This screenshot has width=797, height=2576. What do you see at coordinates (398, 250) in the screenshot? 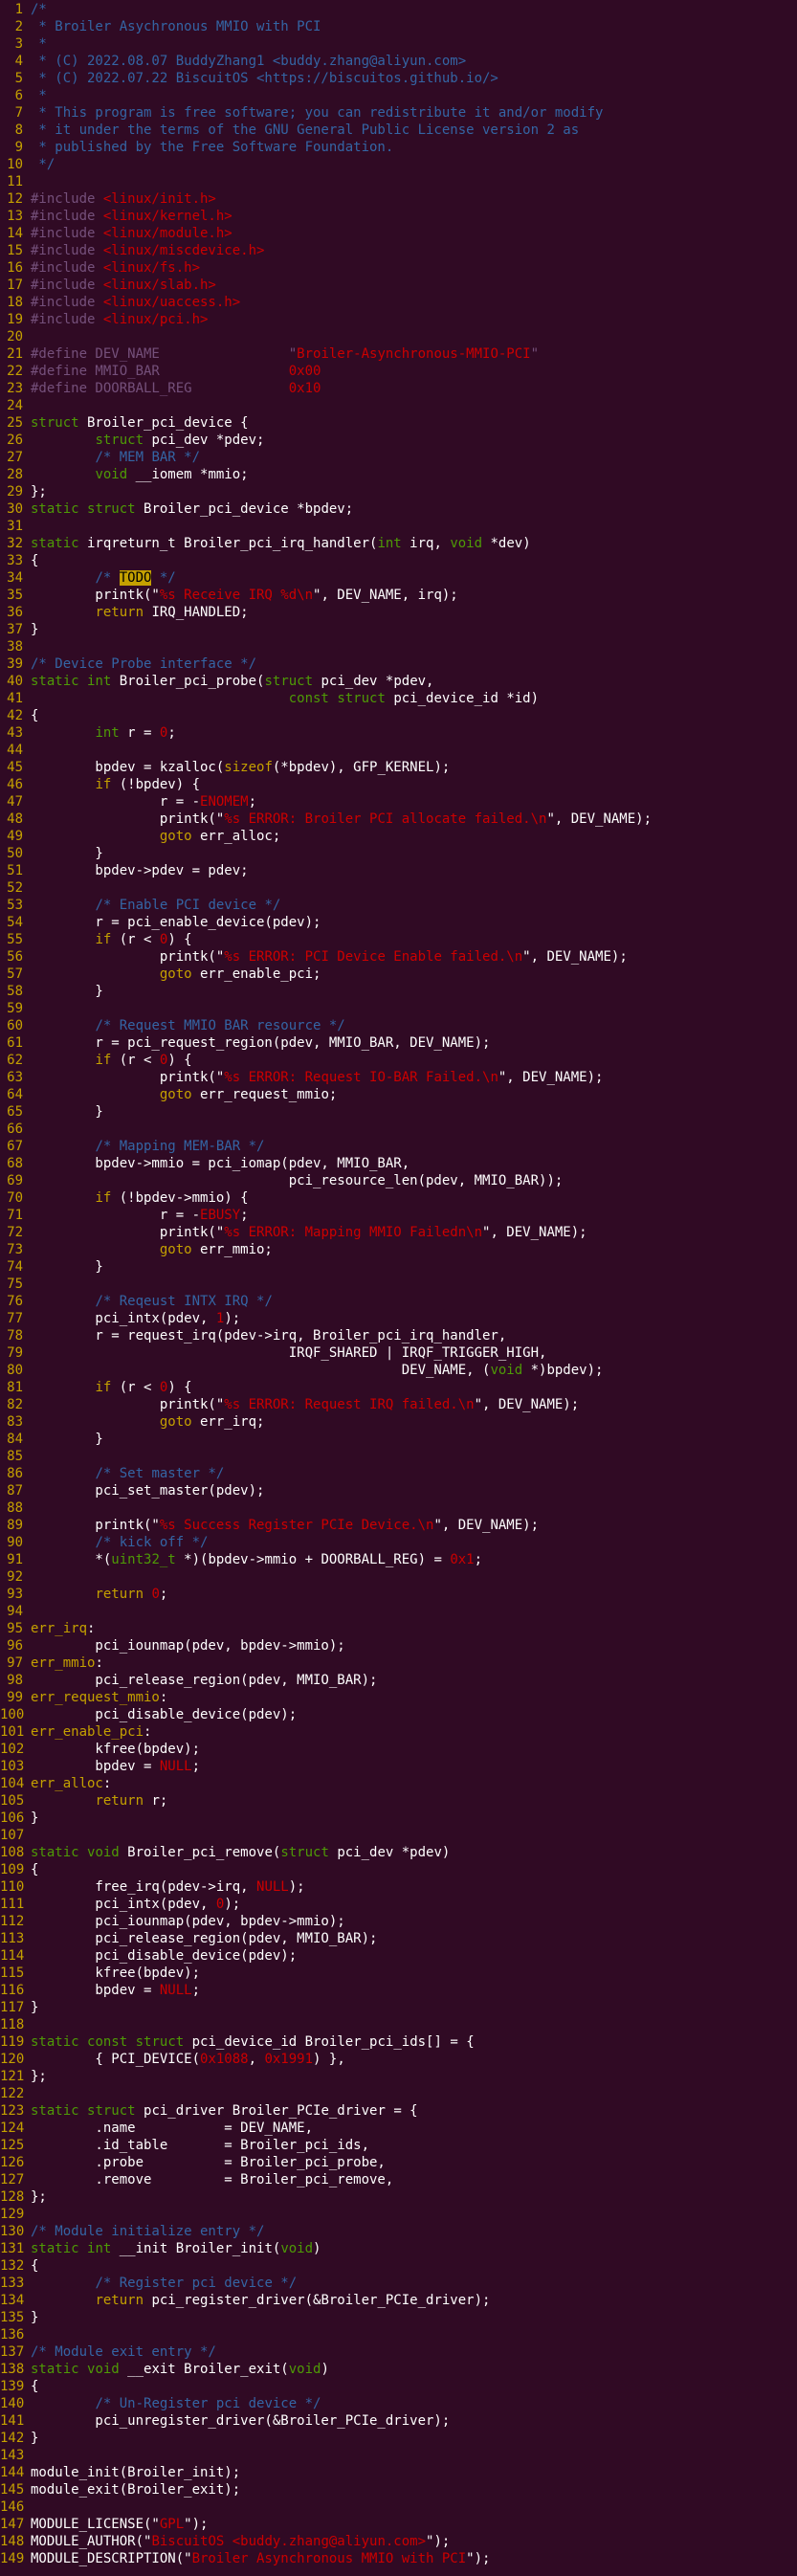
I see `code-line: 15 #include <linux/miscdevice.h>` at bounding box center [398, 250].